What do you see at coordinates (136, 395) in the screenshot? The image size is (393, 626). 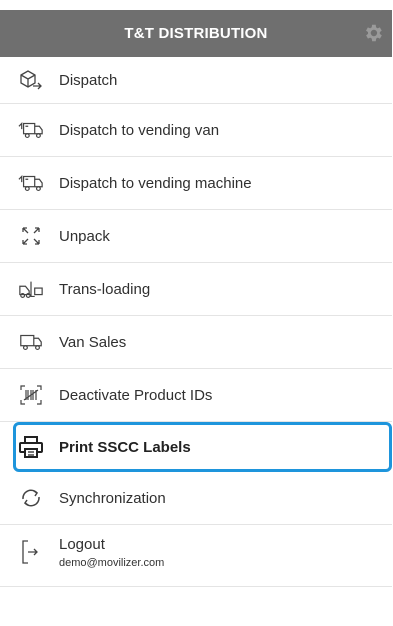 I see `menu-item-label: Deactivate Product IDs` at bounding box center [136, 395].